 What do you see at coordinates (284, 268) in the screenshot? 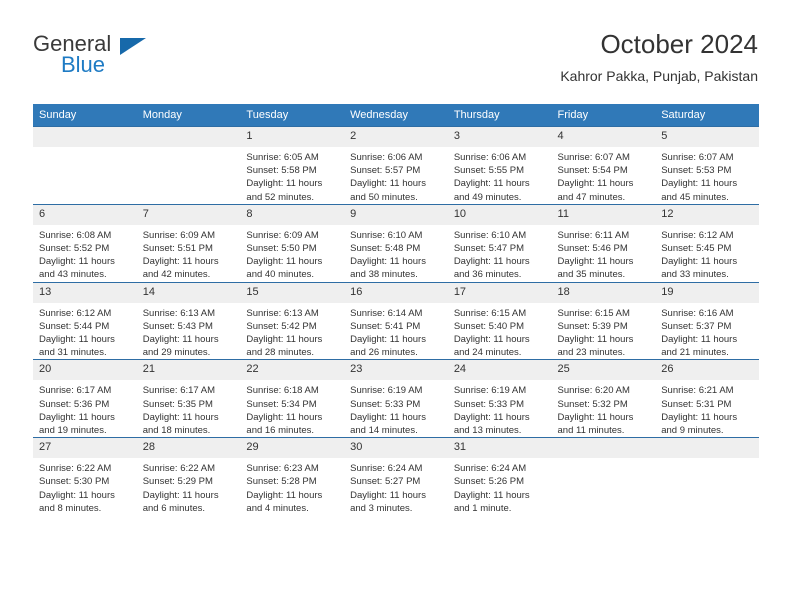
I see `daylight-text: Daylight: 11 hours and 40 minutes.` at bounding box center [284, 268].